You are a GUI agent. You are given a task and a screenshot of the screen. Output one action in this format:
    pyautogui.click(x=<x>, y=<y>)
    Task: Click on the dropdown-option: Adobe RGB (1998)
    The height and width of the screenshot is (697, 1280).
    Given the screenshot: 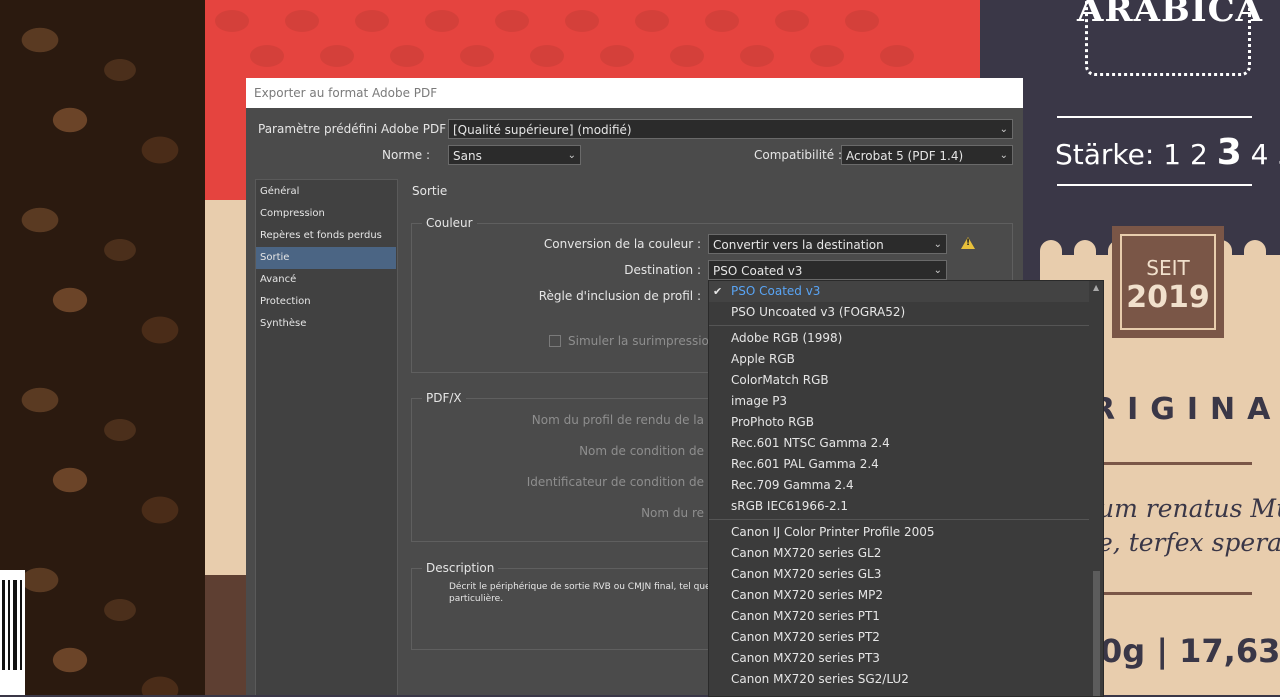 What is the action you would take?
    pyautogui.click(x=899, y=338)
    